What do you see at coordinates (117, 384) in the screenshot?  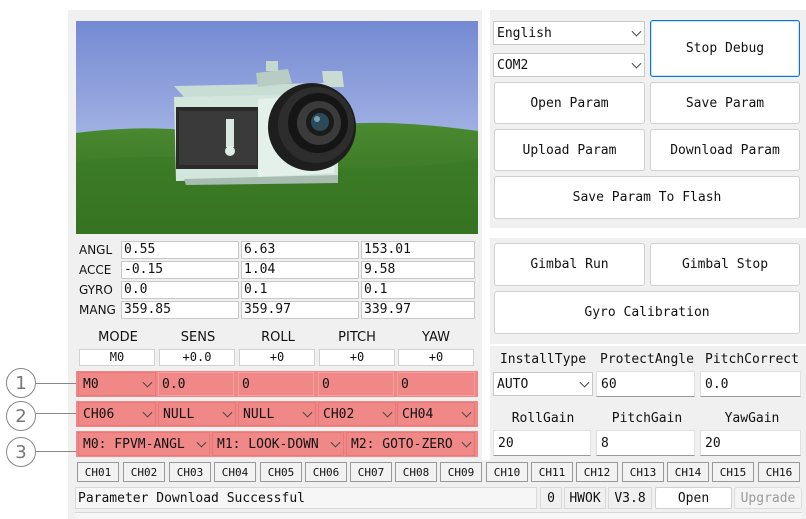 I see `mode-select: M0` at bounding box center [117, 384].